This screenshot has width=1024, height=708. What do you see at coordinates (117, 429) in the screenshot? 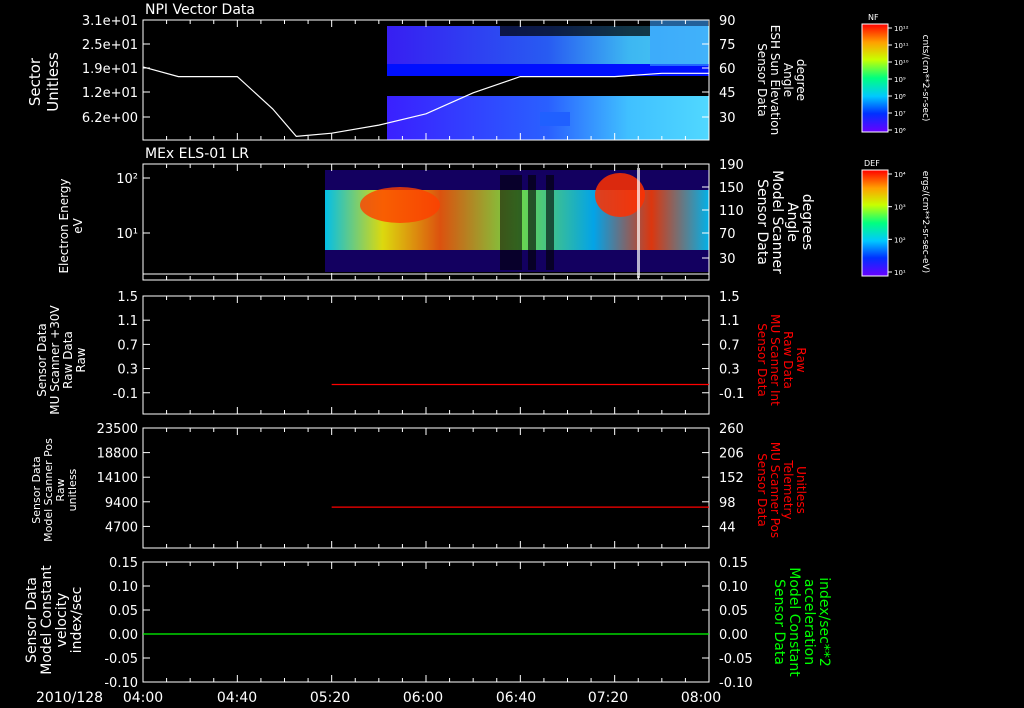
I see `y-tick-label: 23500` at bounding box center [117, 429].